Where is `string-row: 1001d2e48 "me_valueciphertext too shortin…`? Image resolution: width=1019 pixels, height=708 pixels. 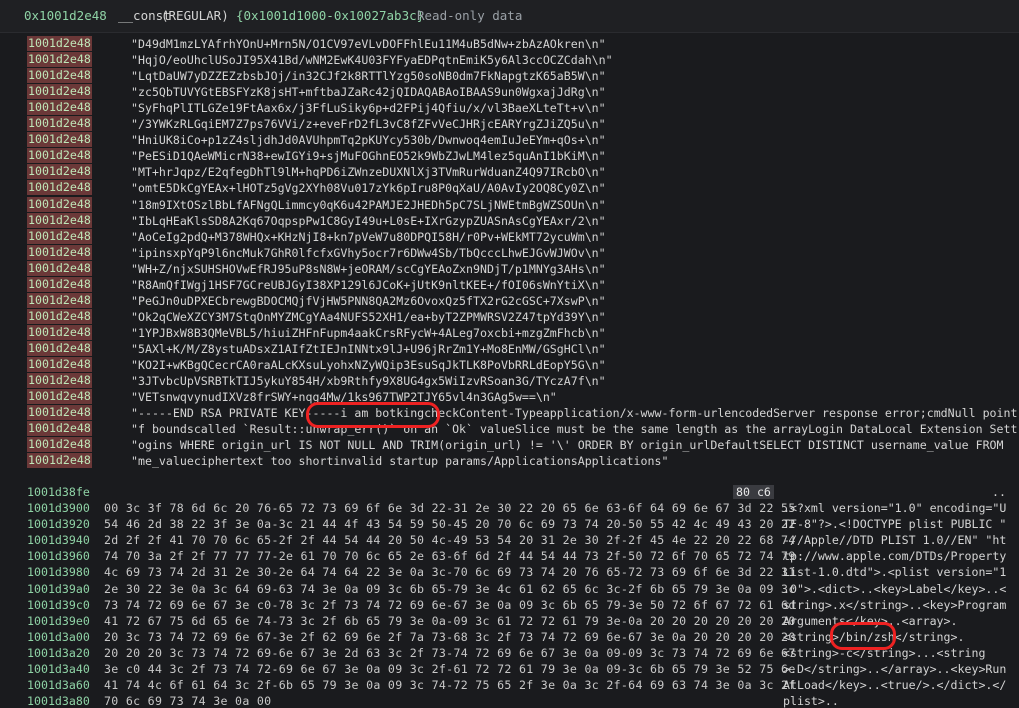
string-row: 1001d2e48 "me_valueciphertext too shortin… is located at coordinates (509, 461).